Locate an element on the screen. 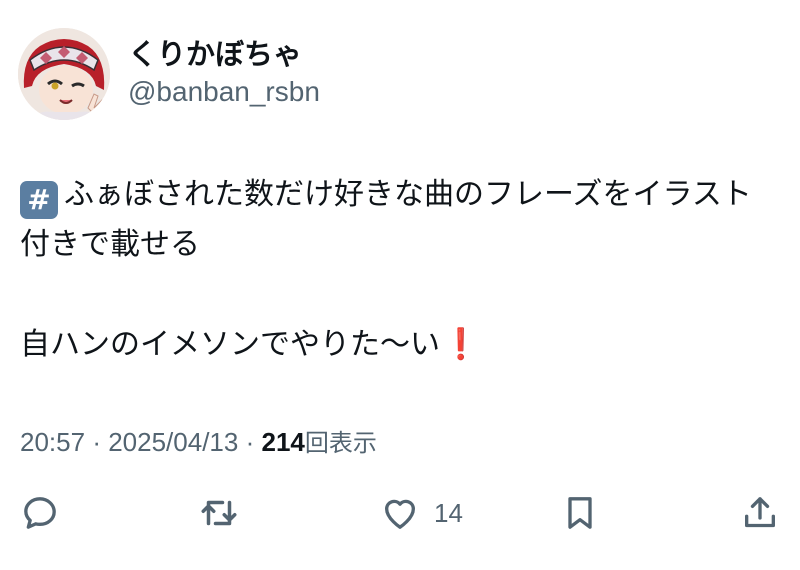 The height and width of the screenshot is (570, 800). post-line-2: 自ハンのイメソンでやりた〜い❗ is located at coordinates (400, 345).